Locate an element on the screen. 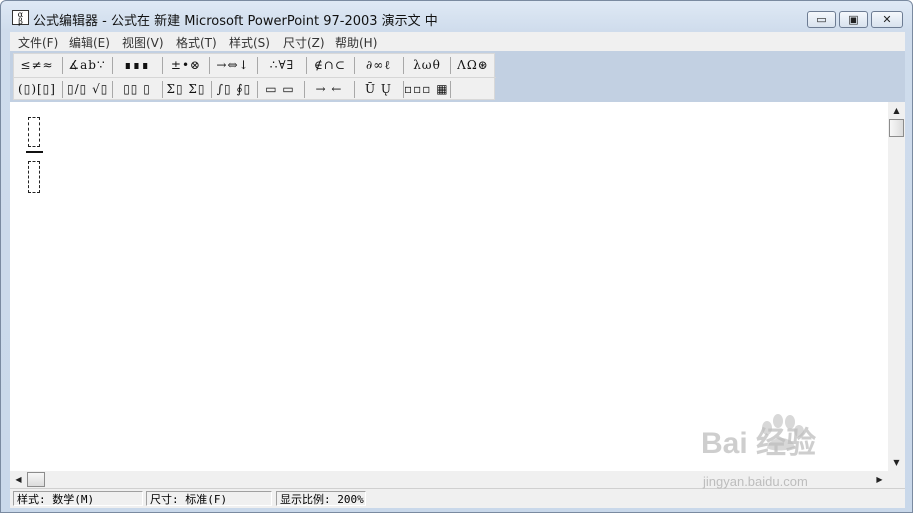  summation-templates-button: Σ▯ Σ▯ is located at coordinates (186, 89).